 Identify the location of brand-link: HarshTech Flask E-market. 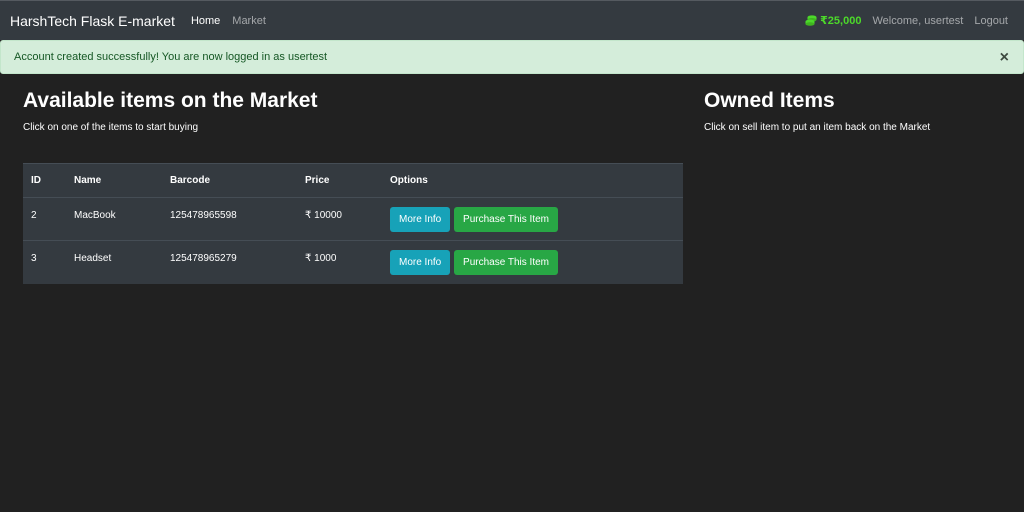
(92, 21).